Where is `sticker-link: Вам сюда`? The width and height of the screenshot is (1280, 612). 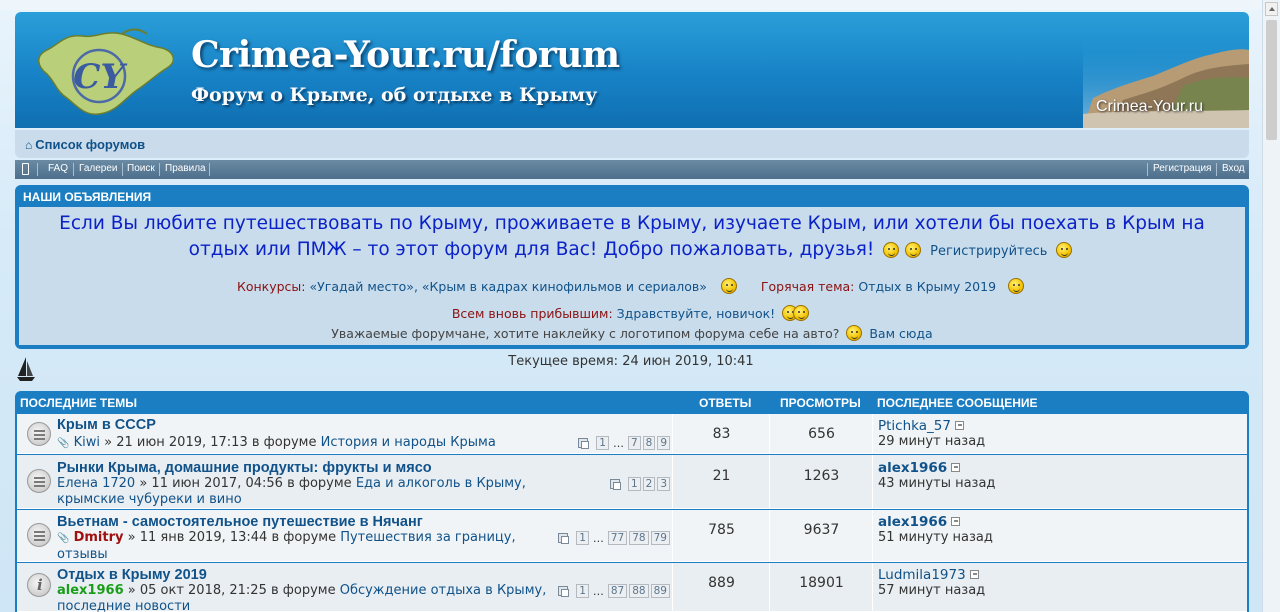
sticker-link: Вам сюда is located at coordinates (900, 333).